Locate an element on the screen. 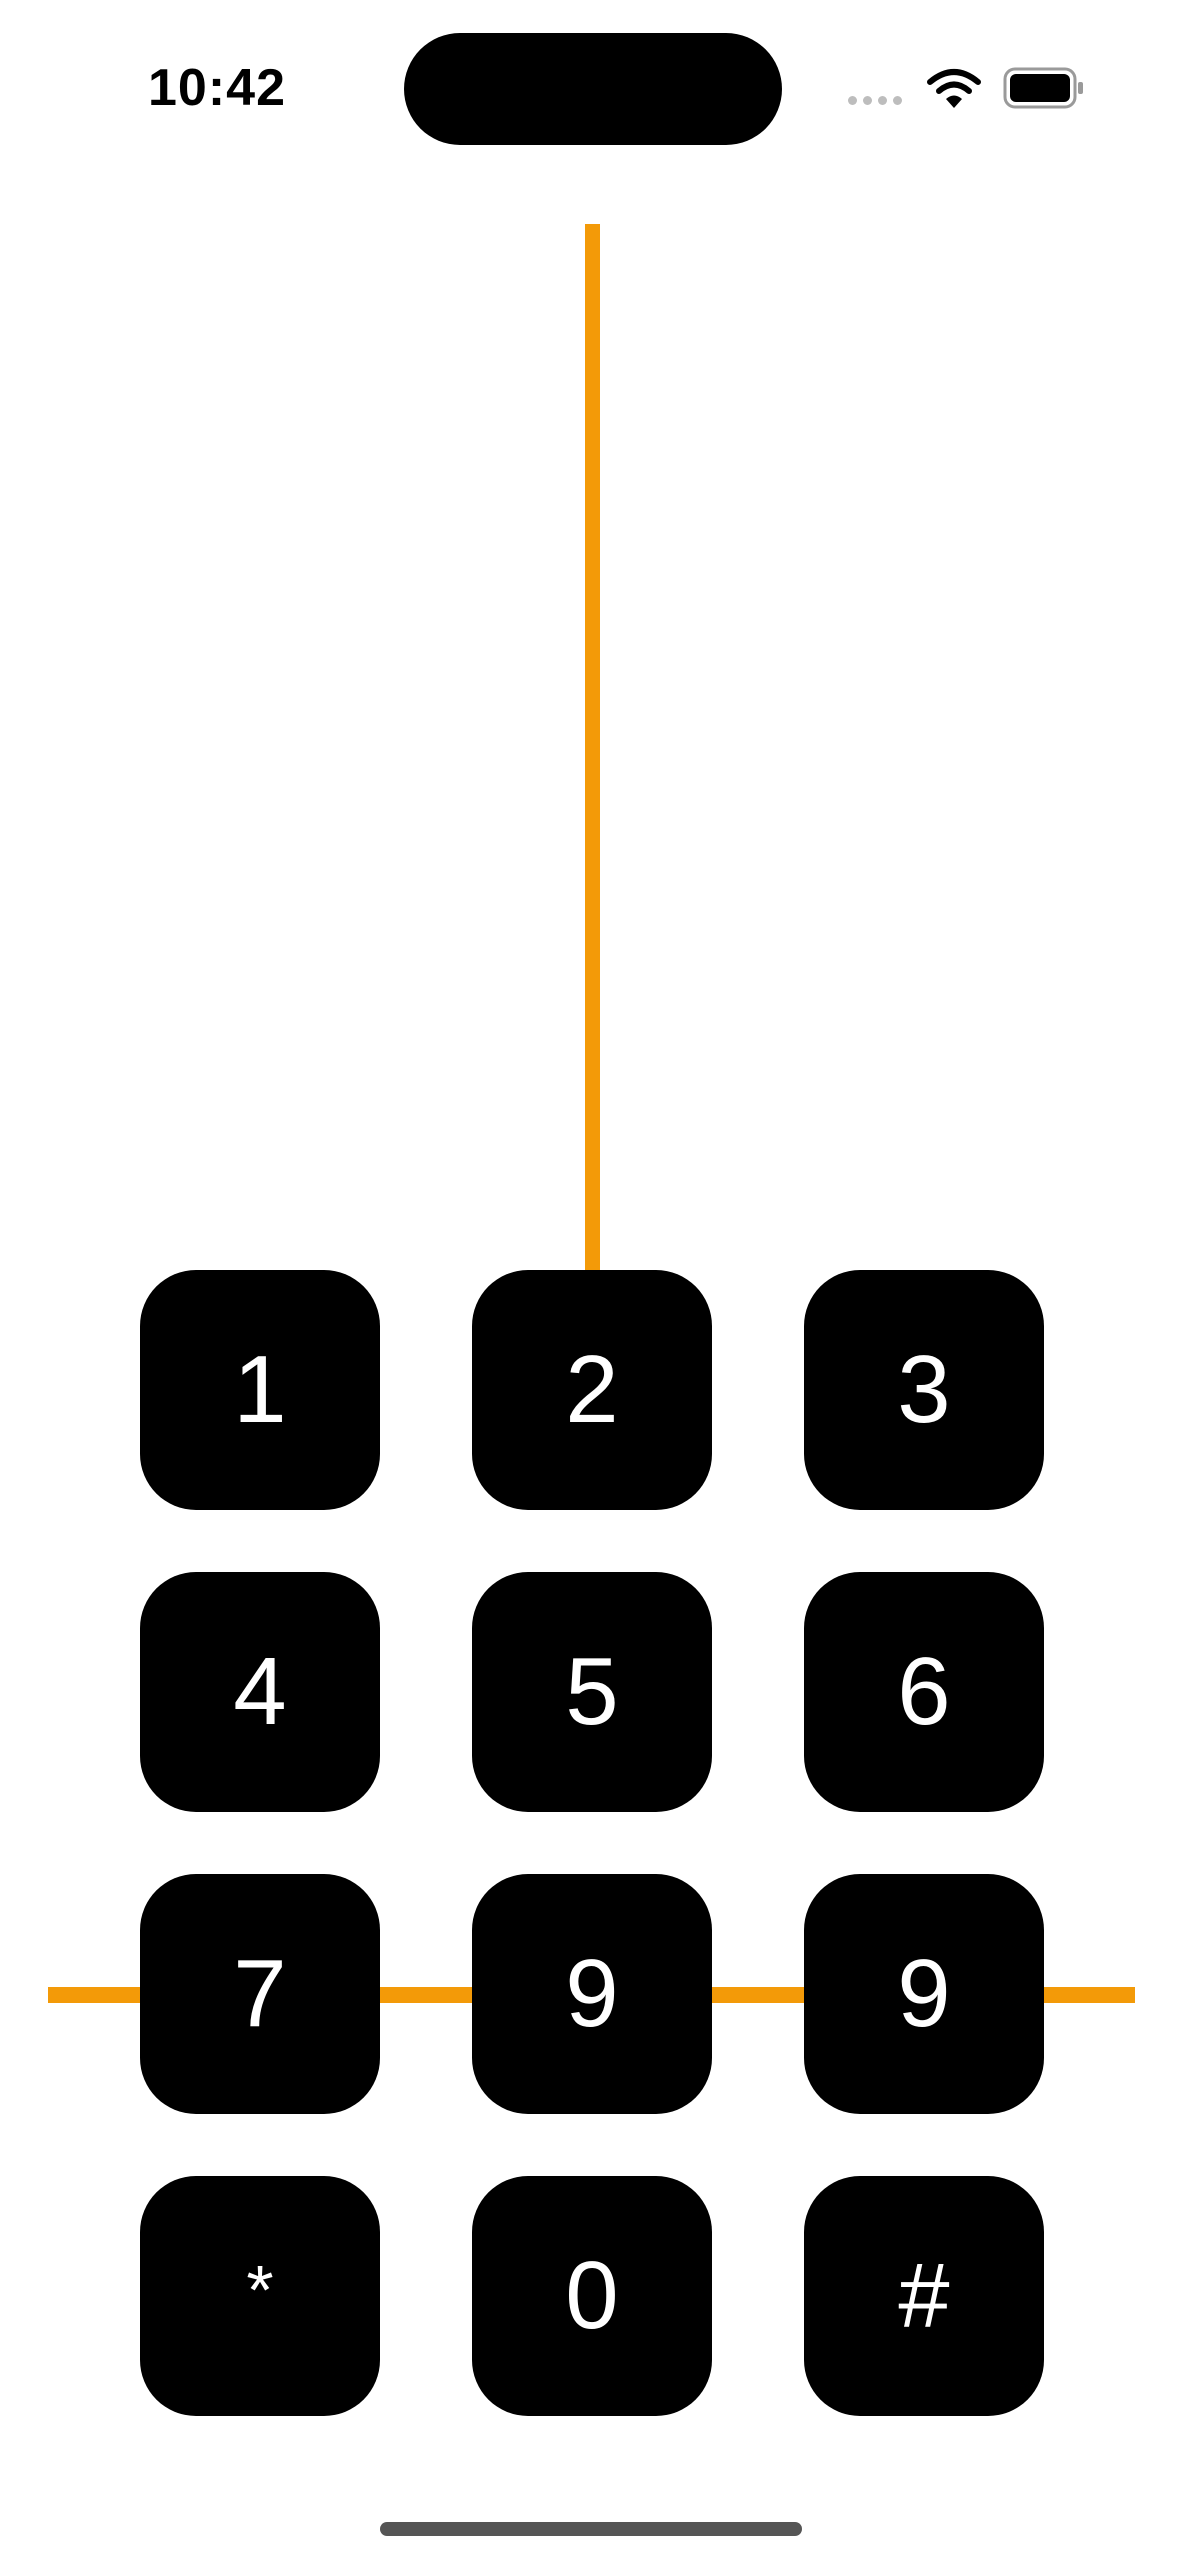 The height and width of the screenshot is (2556, 1179). key-4: 4 is located at coordinates (260, 1692).